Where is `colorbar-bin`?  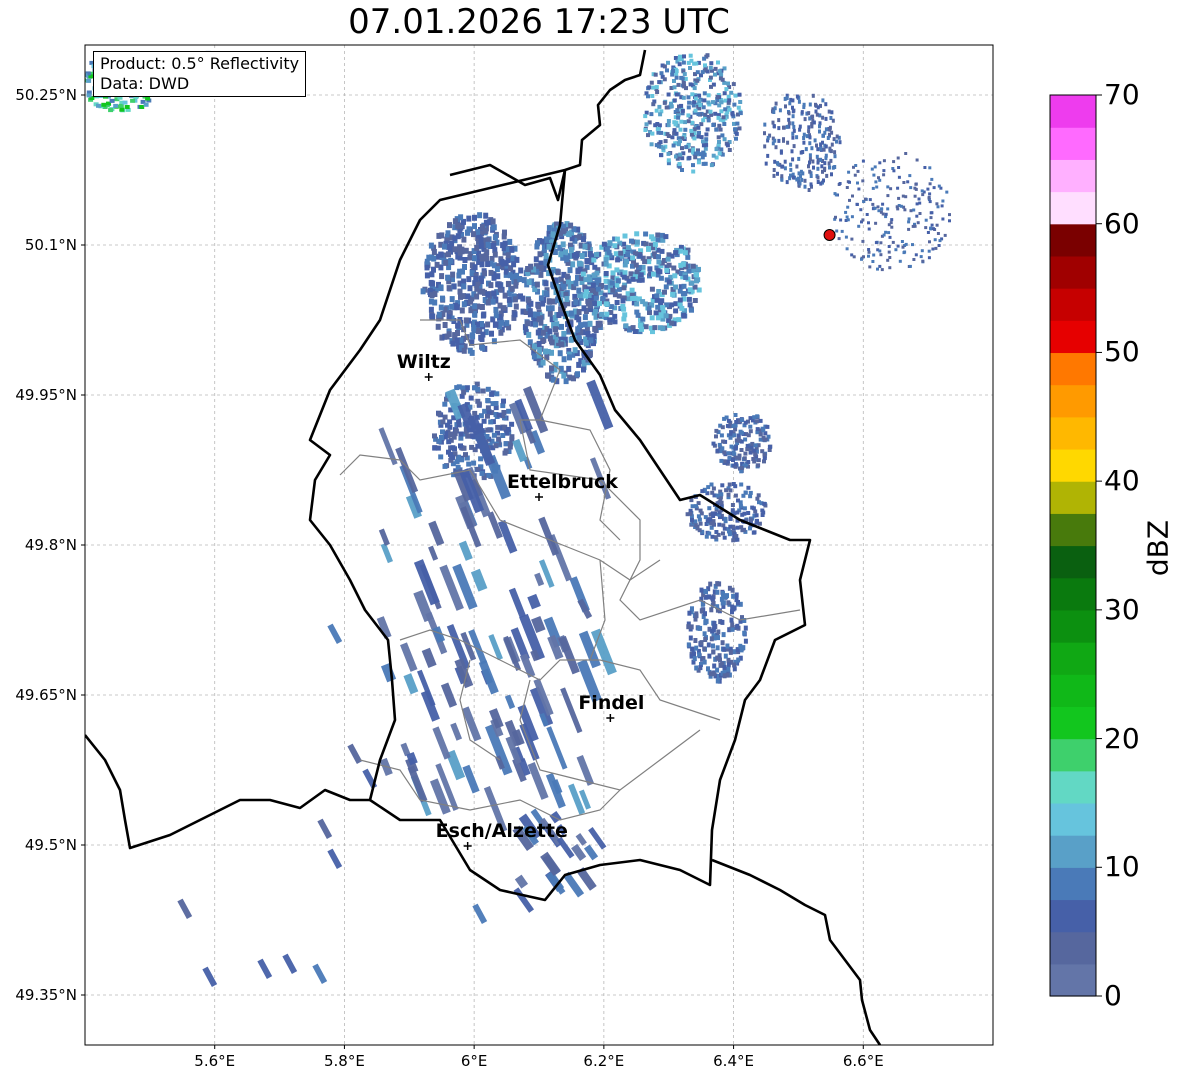 colorbar-bin is located at coordinates (1073, 594).